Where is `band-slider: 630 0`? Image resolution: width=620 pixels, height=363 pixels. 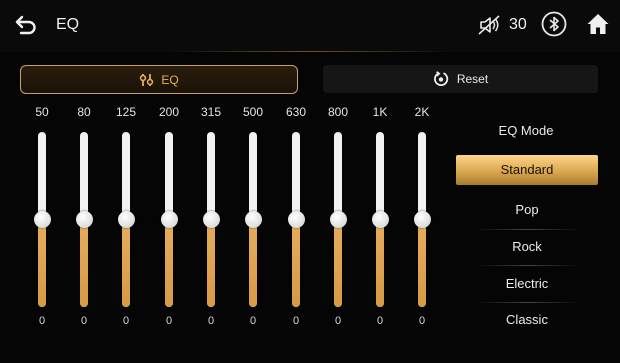 band-slider: 630 0 is located at coordinates (296, 219).